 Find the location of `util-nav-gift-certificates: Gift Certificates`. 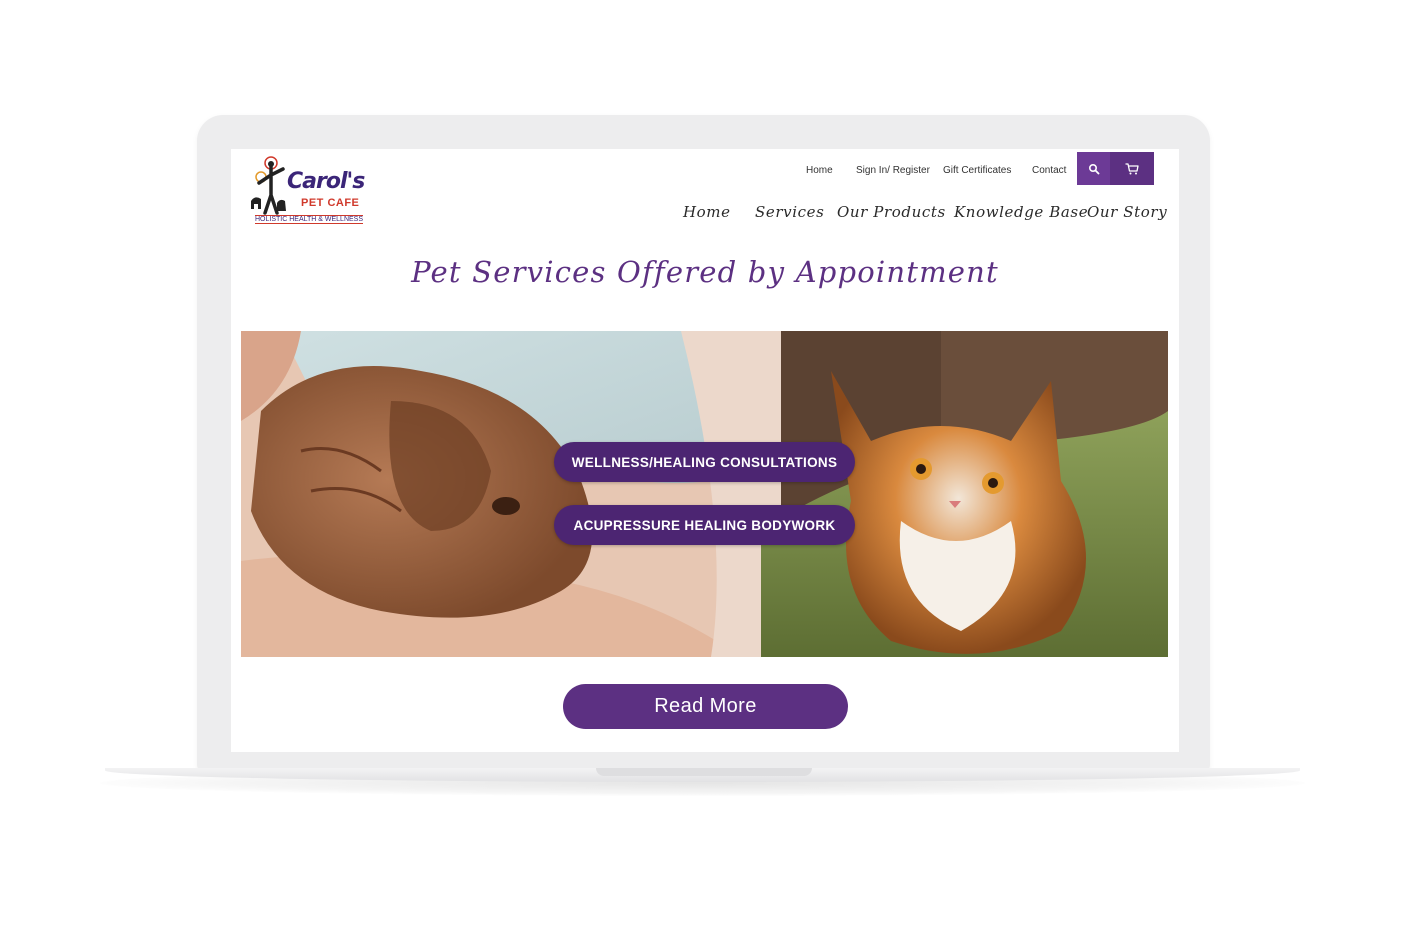

util-nav-gift-certificates: Gift Certificates is located at coordinates (977, 170).